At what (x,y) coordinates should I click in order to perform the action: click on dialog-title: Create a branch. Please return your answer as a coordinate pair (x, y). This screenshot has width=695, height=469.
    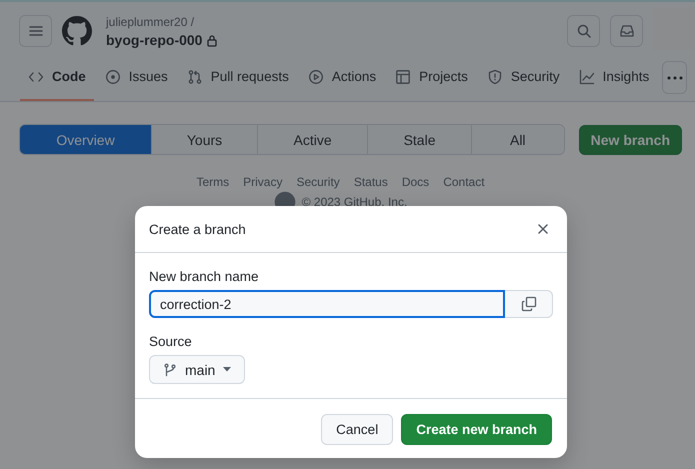
    Looking at the image, I should click on (197, 229).